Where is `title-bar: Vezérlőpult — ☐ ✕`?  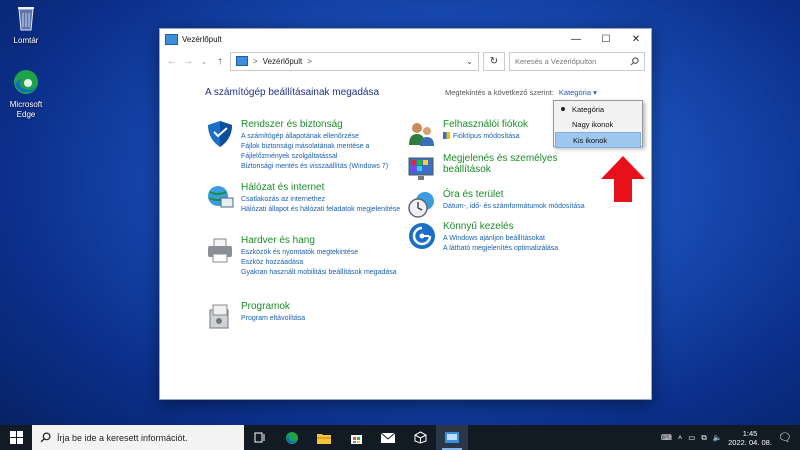
title-bar: Vezérlőpult — ☐ ✕ is located at coordinates (405, 39).